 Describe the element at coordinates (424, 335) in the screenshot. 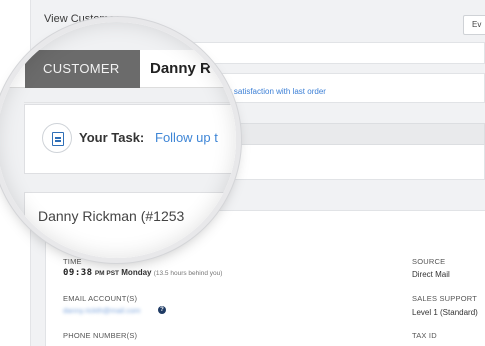

I see `tax-id-label: TAX ID` at that location.